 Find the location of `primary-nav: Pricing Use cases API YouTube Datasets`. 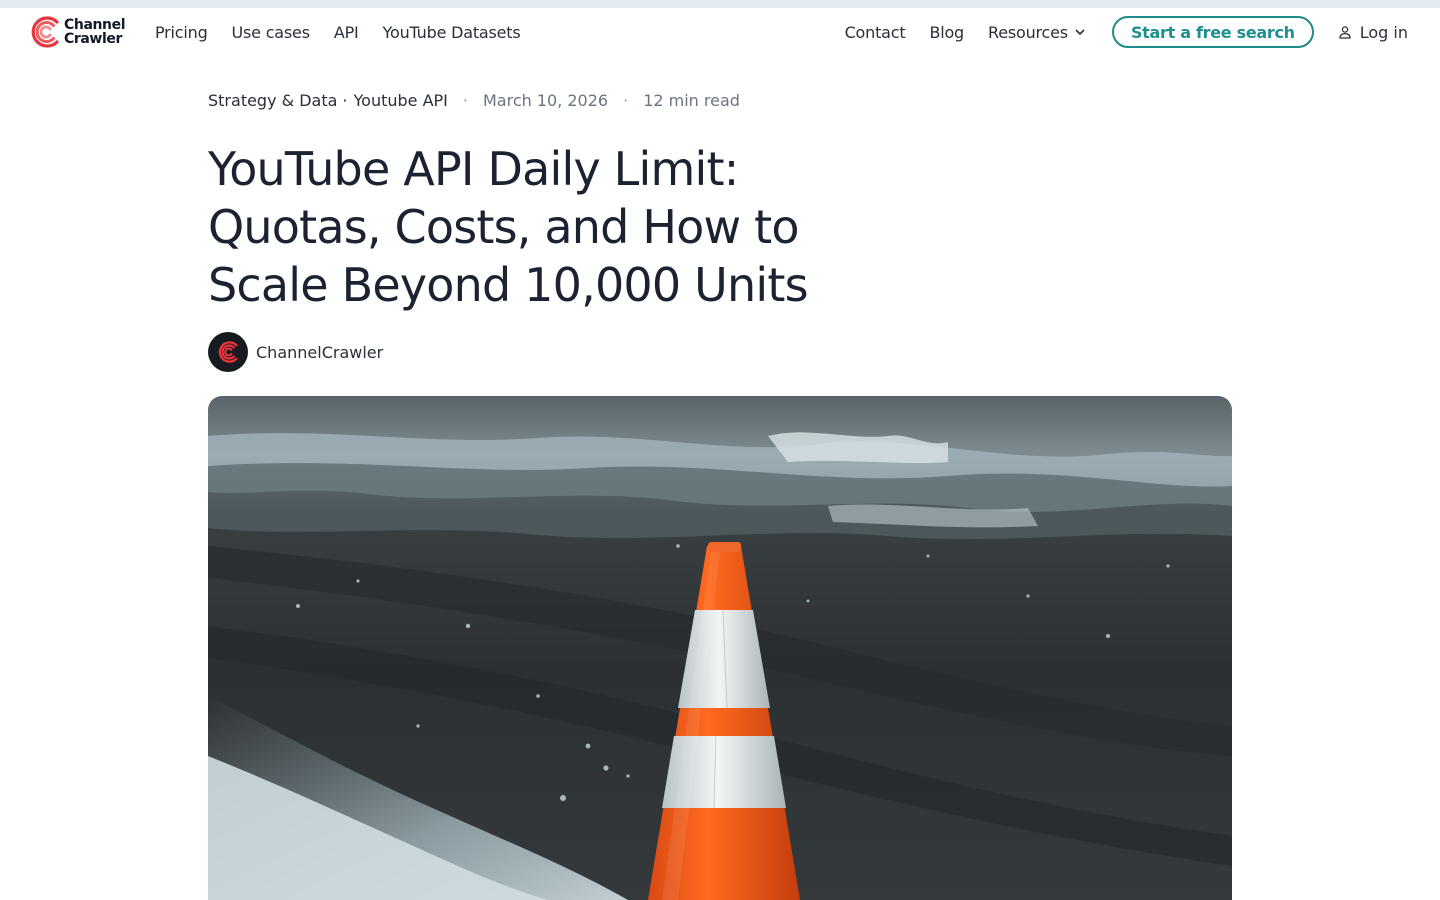

primary-nav: Pricing Use cases API YouTube Datasets is located at coordinates (338, 32).